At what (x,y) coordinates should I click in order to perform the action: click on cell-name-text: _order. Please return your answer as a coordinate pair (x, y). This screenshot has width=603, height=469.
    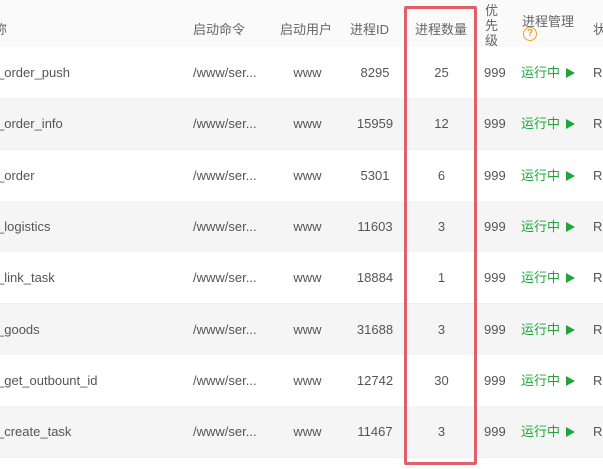
    Looking at the image, I should click on (17, 175).